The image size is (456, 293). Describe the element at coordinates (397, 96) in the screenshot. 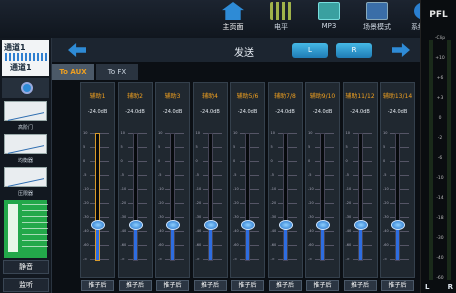

I see `aux-name: 辅助13/14` at that location.